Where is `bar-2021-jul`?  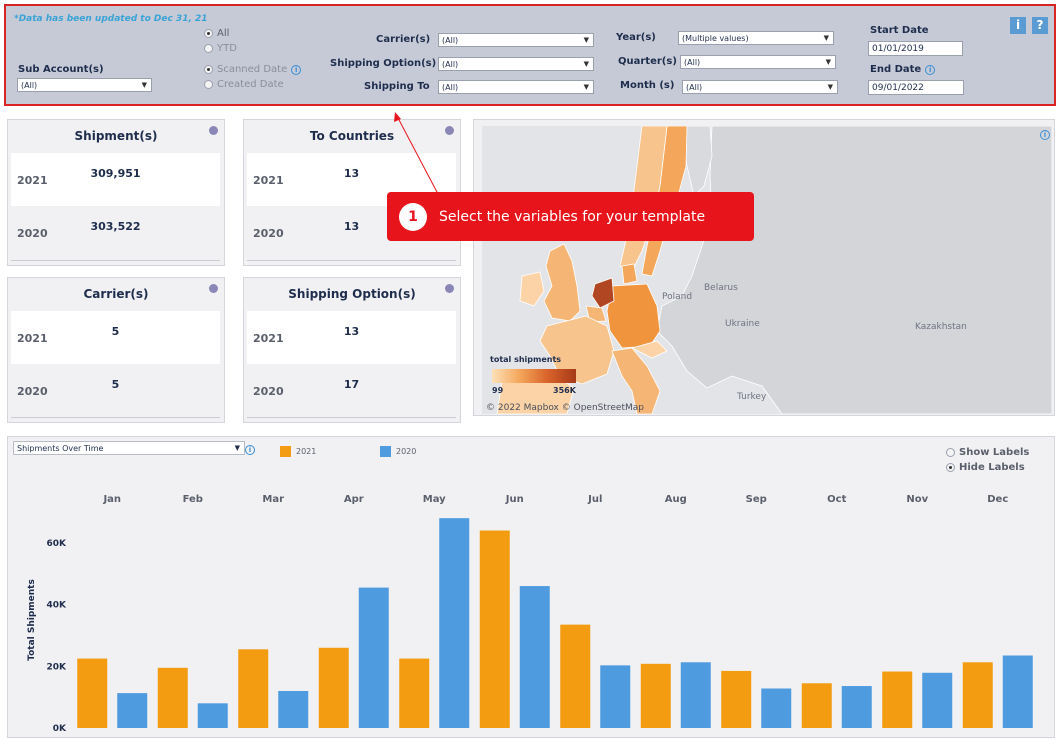 bar-2021-jul is located at coordinates (575, 676).